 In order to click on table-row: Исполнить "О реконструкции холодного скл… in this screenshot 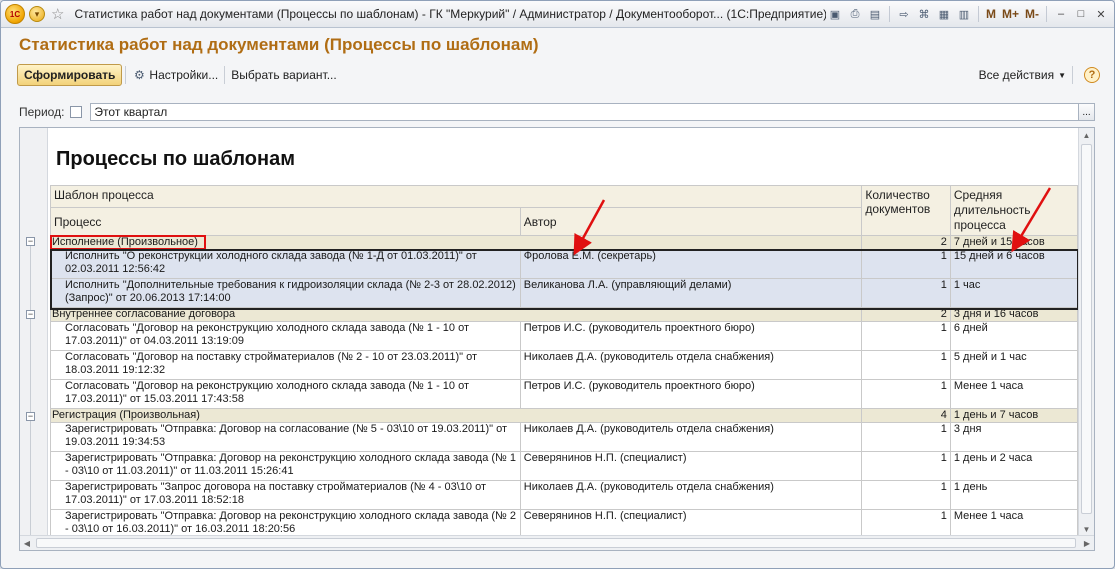, I will do `click(564, 264)`.